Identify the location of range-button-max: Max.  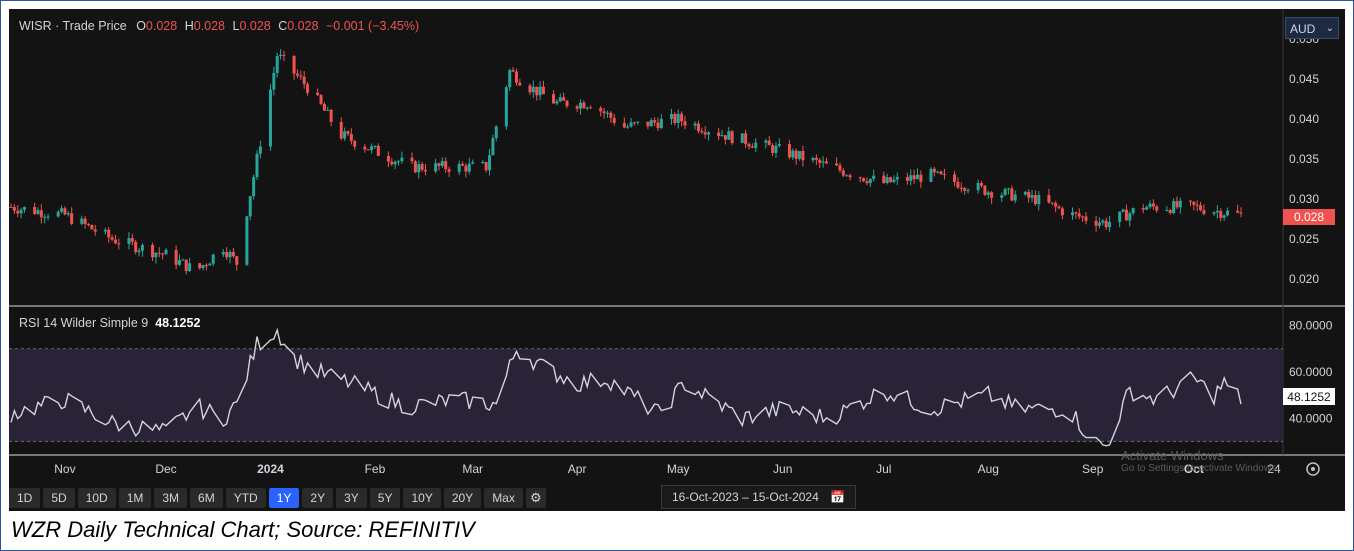
(503, 498).